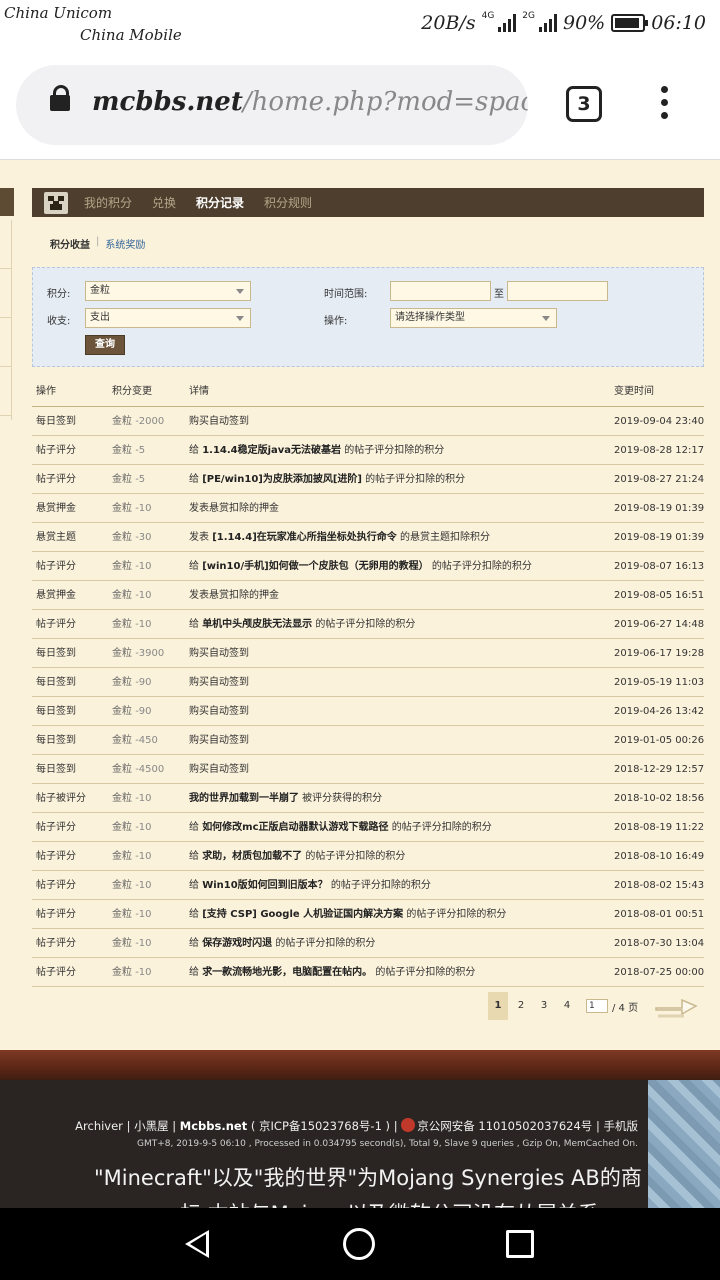 This screenshot has width=720, height=1280. What do you see at coordinates (659, 740) in the screenshot?
I see `row-time: 2019-01-05 00:26` at bounding box center [659, 740].